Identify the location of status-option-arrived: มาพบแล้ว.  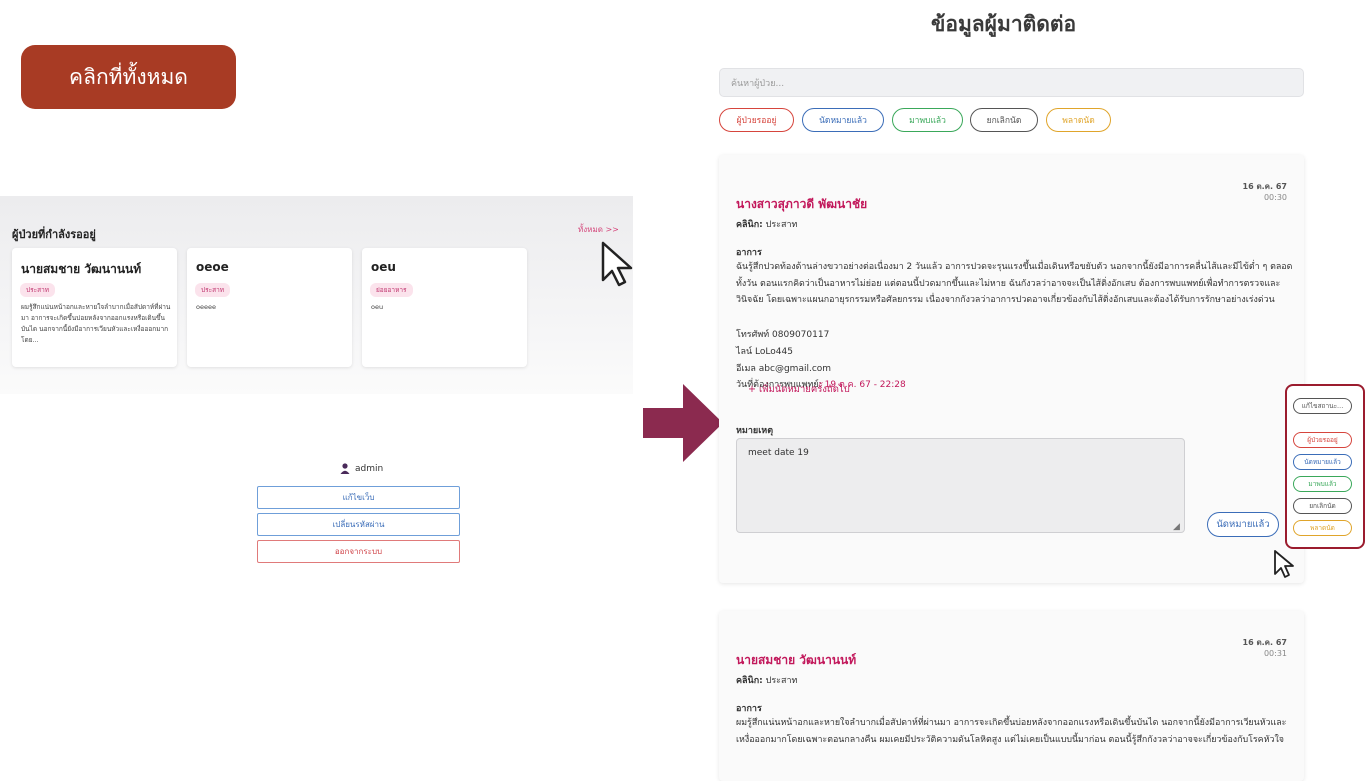
(1322, 484).